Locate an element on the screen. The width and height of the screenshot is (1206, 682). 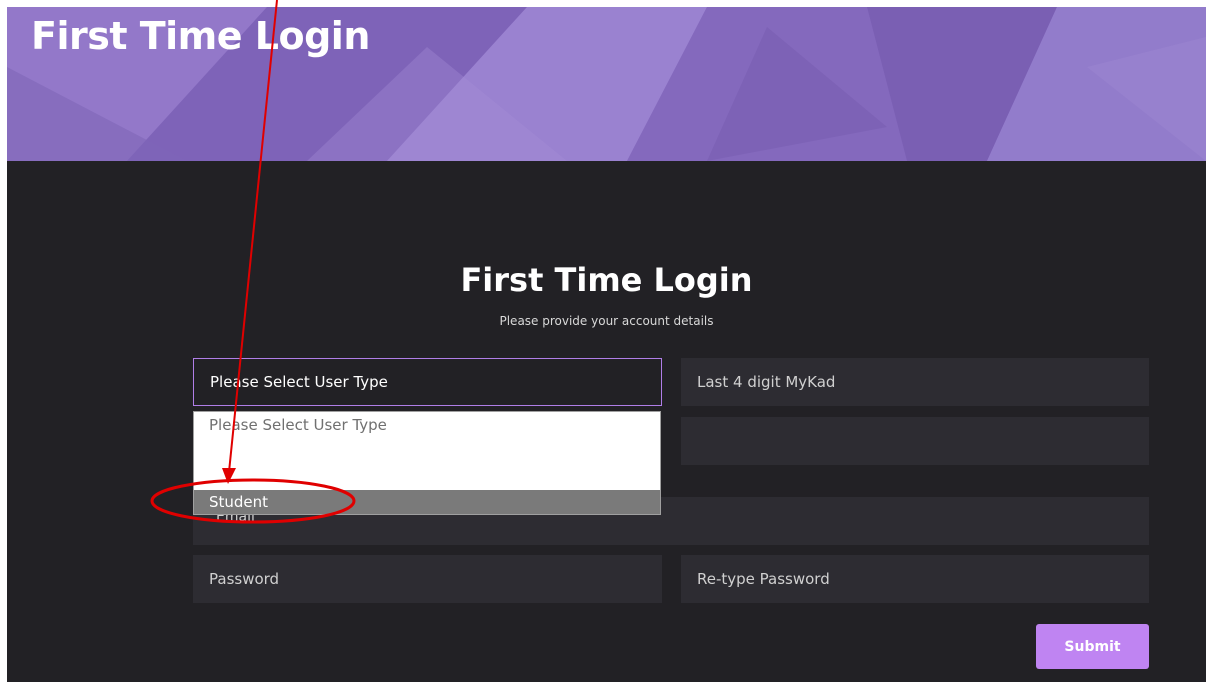
dropdown-option-student: Student is located at coordinates (427, 502).